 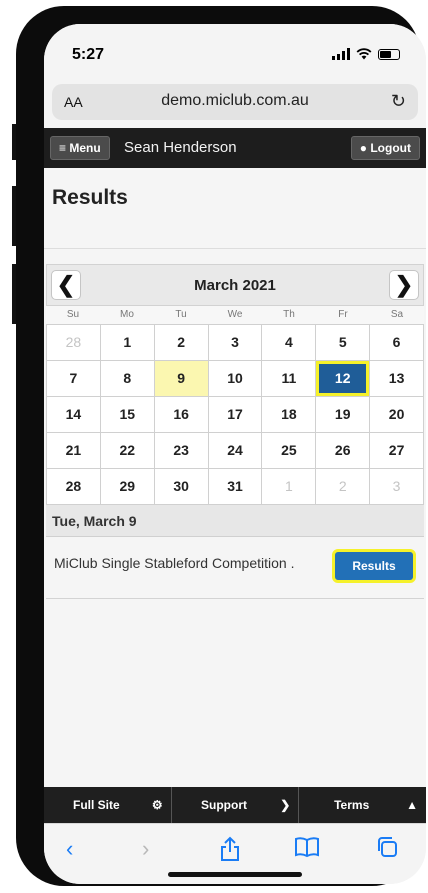 I want to click on calendar-day: 10, so click(x=235, y=379).